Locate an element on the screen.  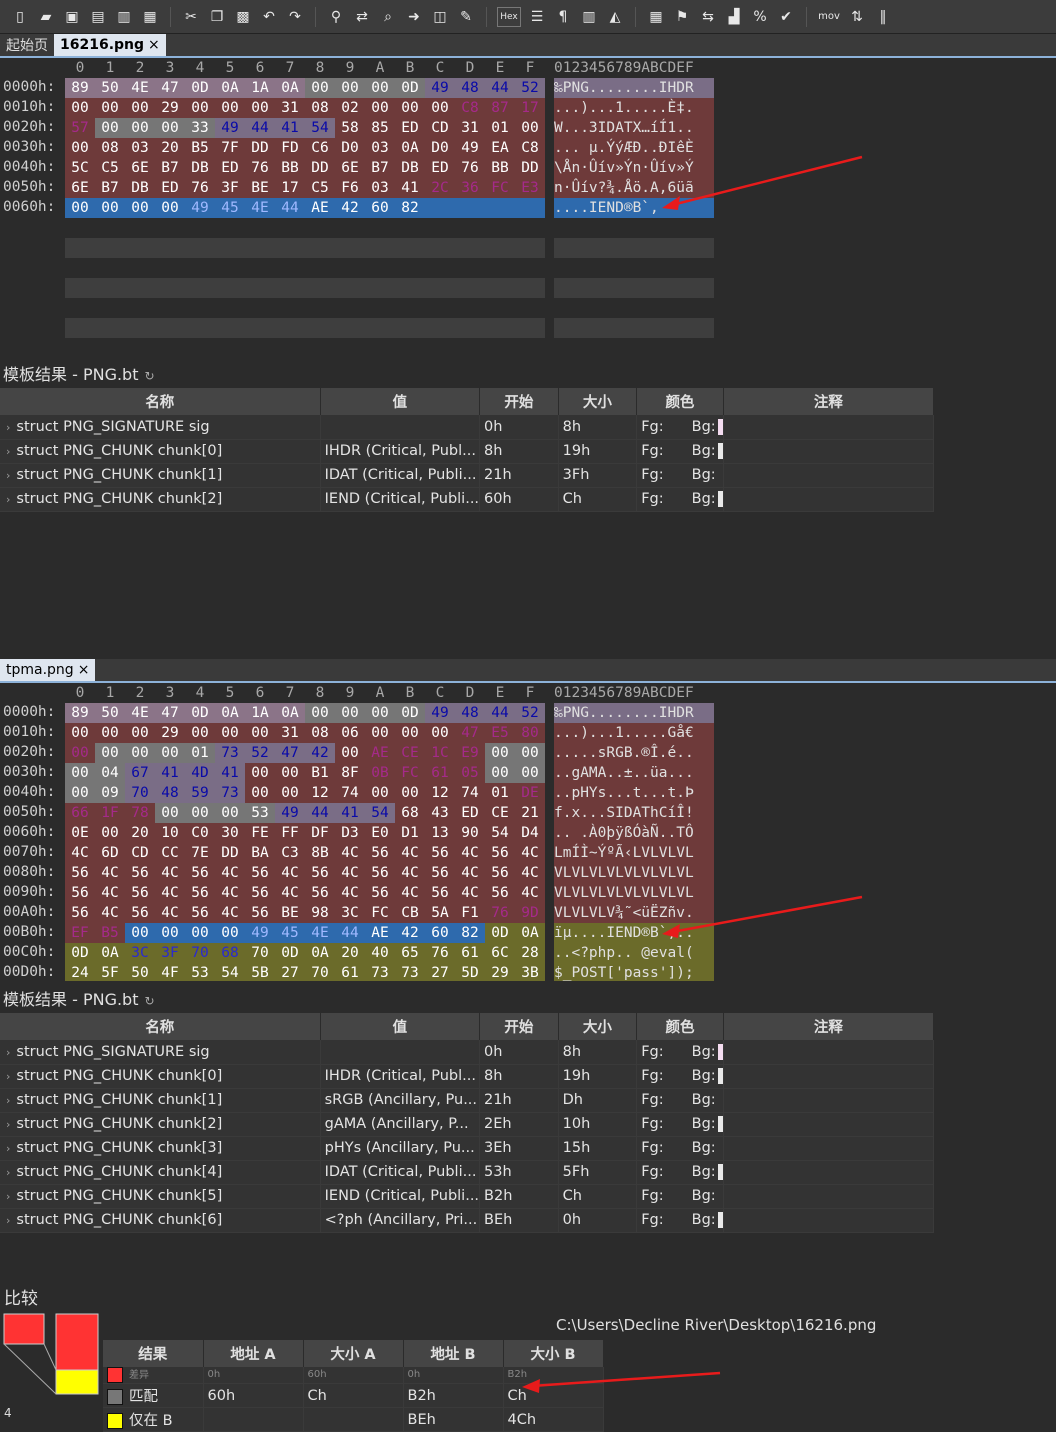
hex-byte: 60 is located at coordinates (440, 933).